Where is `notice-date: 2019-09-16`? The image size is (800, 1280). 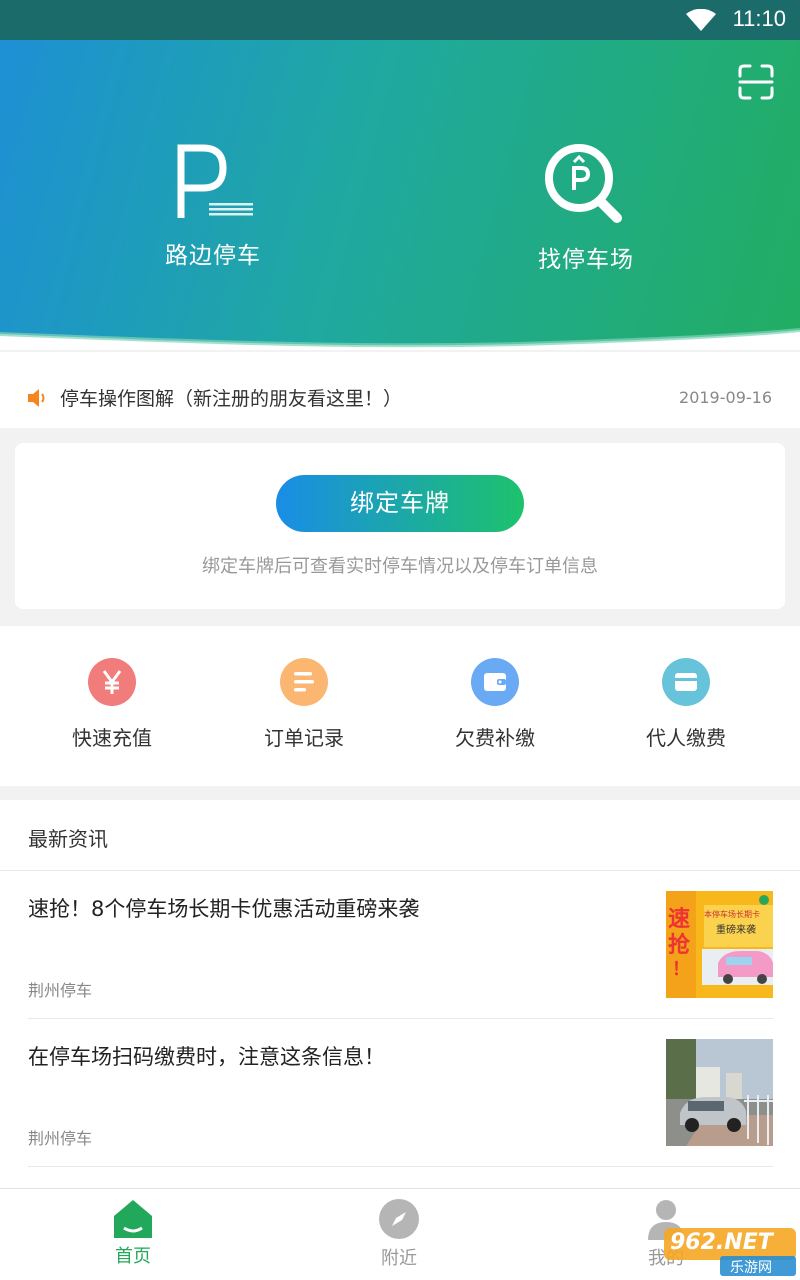
notice-date: 2019-09-16 is located at coordinates (725, 397).